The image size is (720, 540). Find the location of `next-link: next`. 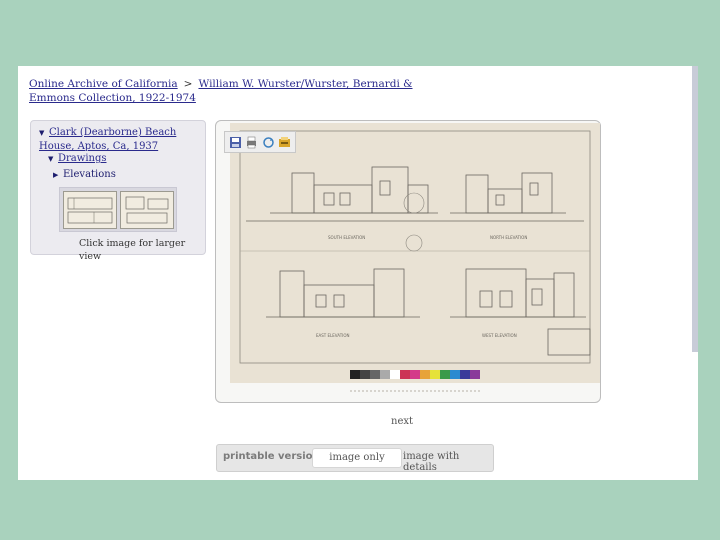

next-link: next is located at coordinates (402, 421).